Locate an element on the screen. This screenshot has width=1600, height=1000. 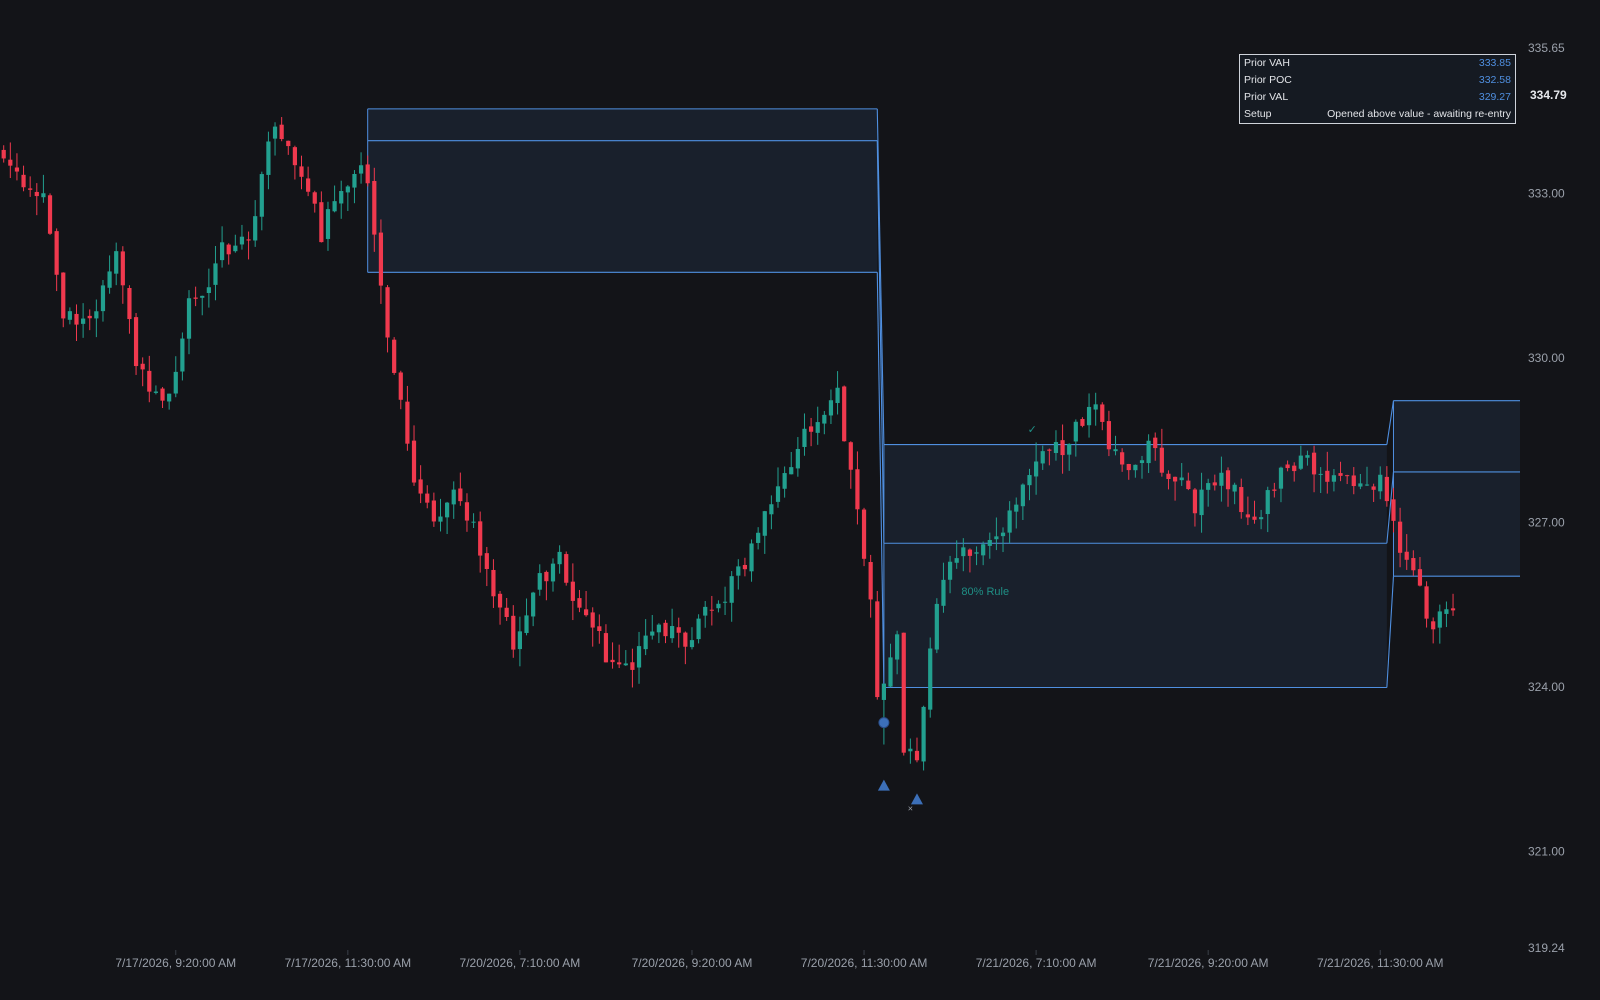
entry-circle-marker is located at coordinates (884, 723).